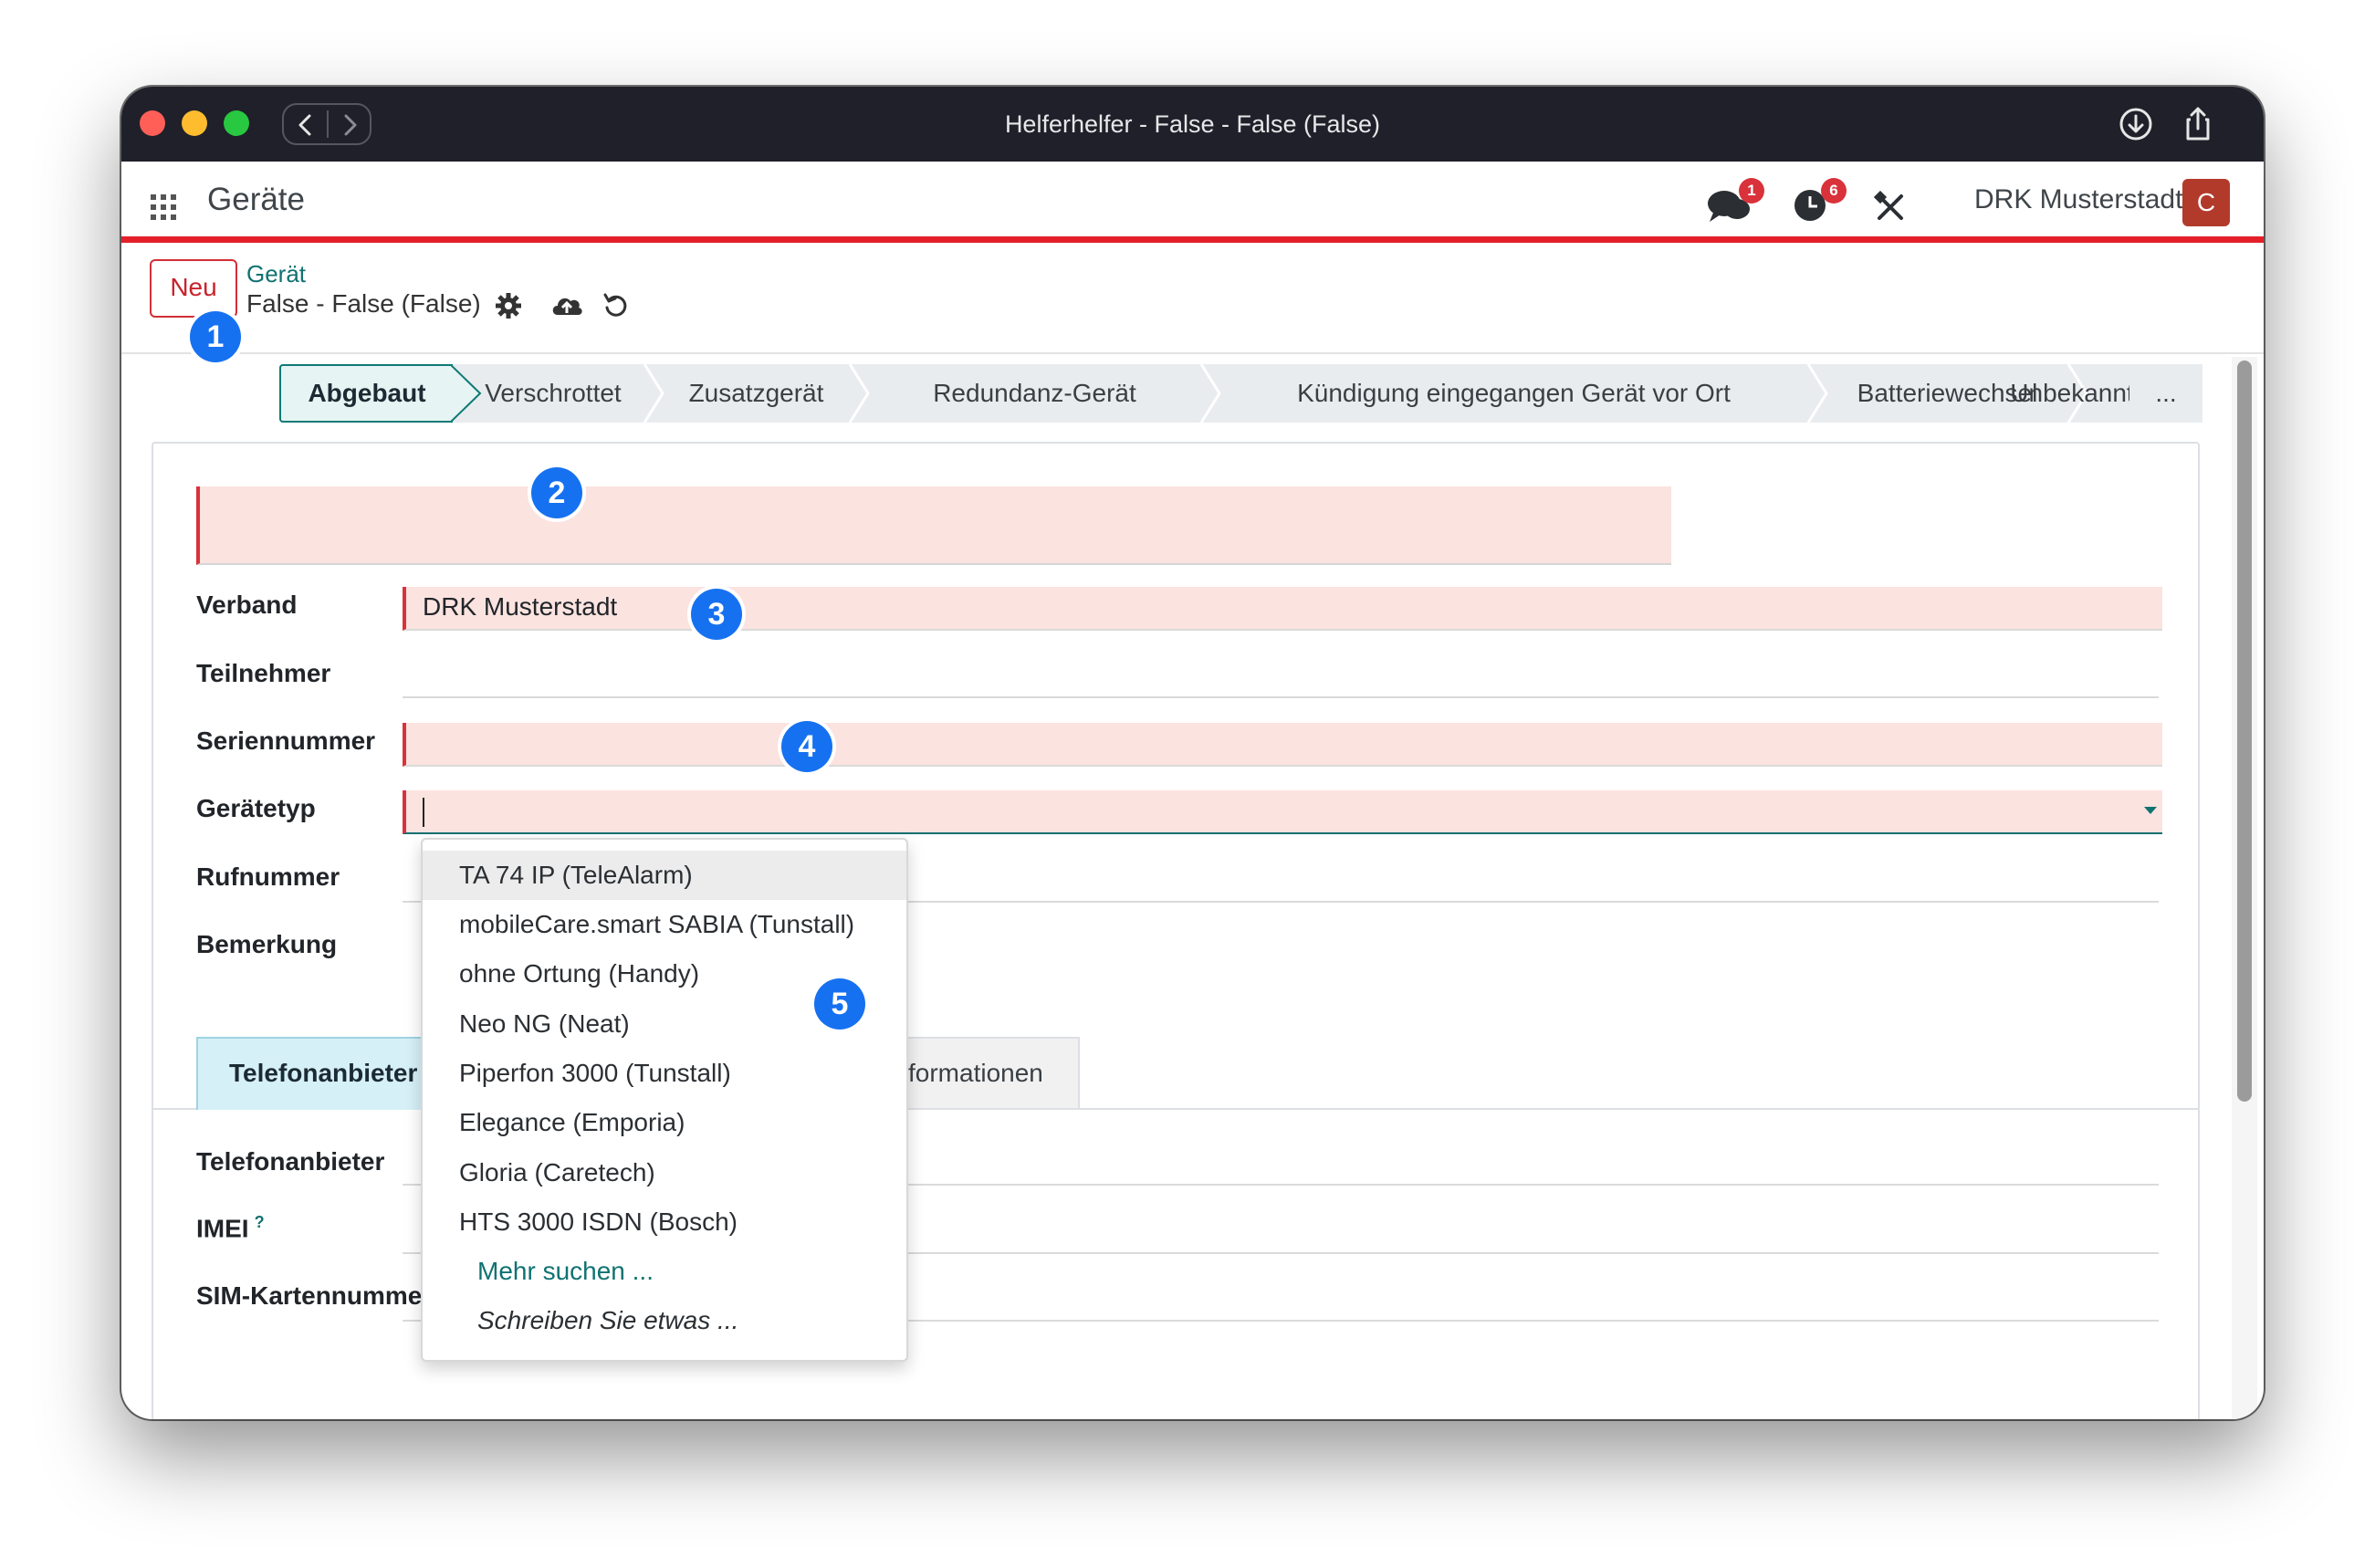 The image size is (2375, 1568). I want to click on stage-verschrottet: Verschrottet, so click(553, 394).